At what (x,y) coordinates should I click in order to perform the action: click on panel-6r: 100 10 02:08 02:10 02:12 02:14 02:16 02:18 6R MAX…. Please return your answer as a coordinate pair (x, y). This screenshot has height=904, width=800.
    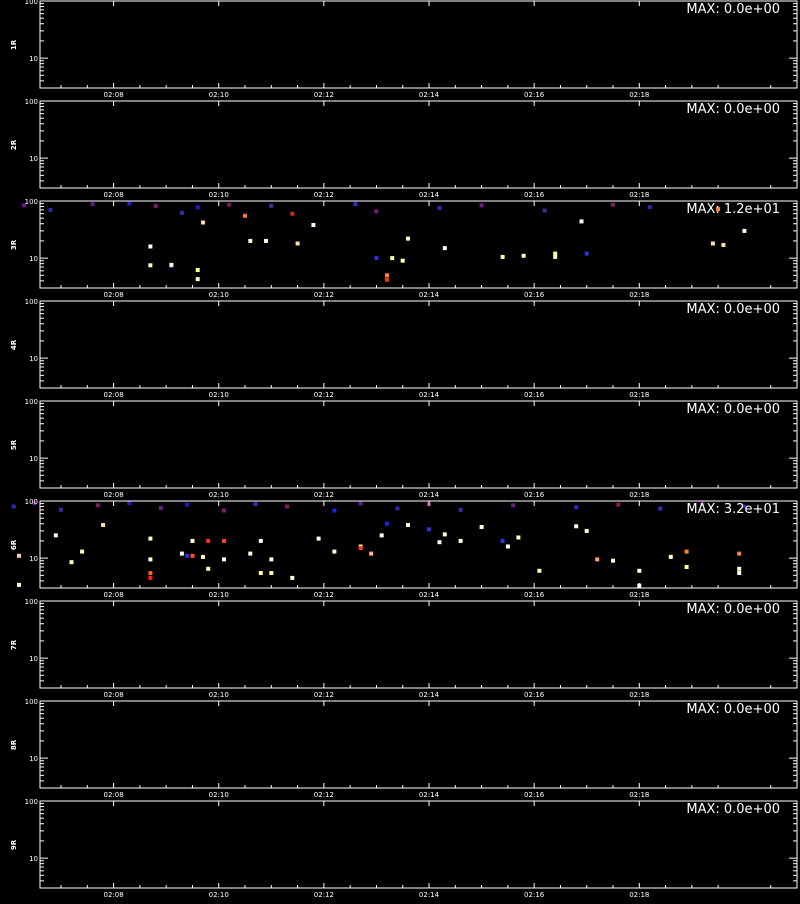
    Looking at the image, I should click on (404, 548).